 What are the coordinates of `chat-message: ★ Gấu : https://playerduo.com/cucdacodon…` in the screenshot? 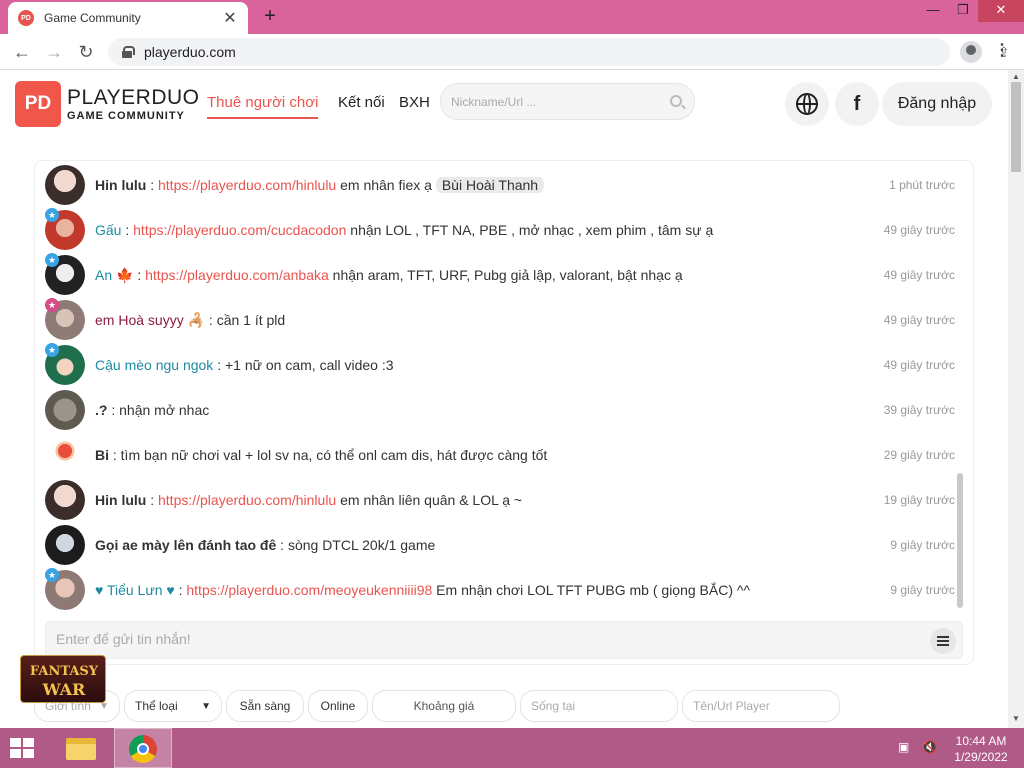 It's located at (500, 229).